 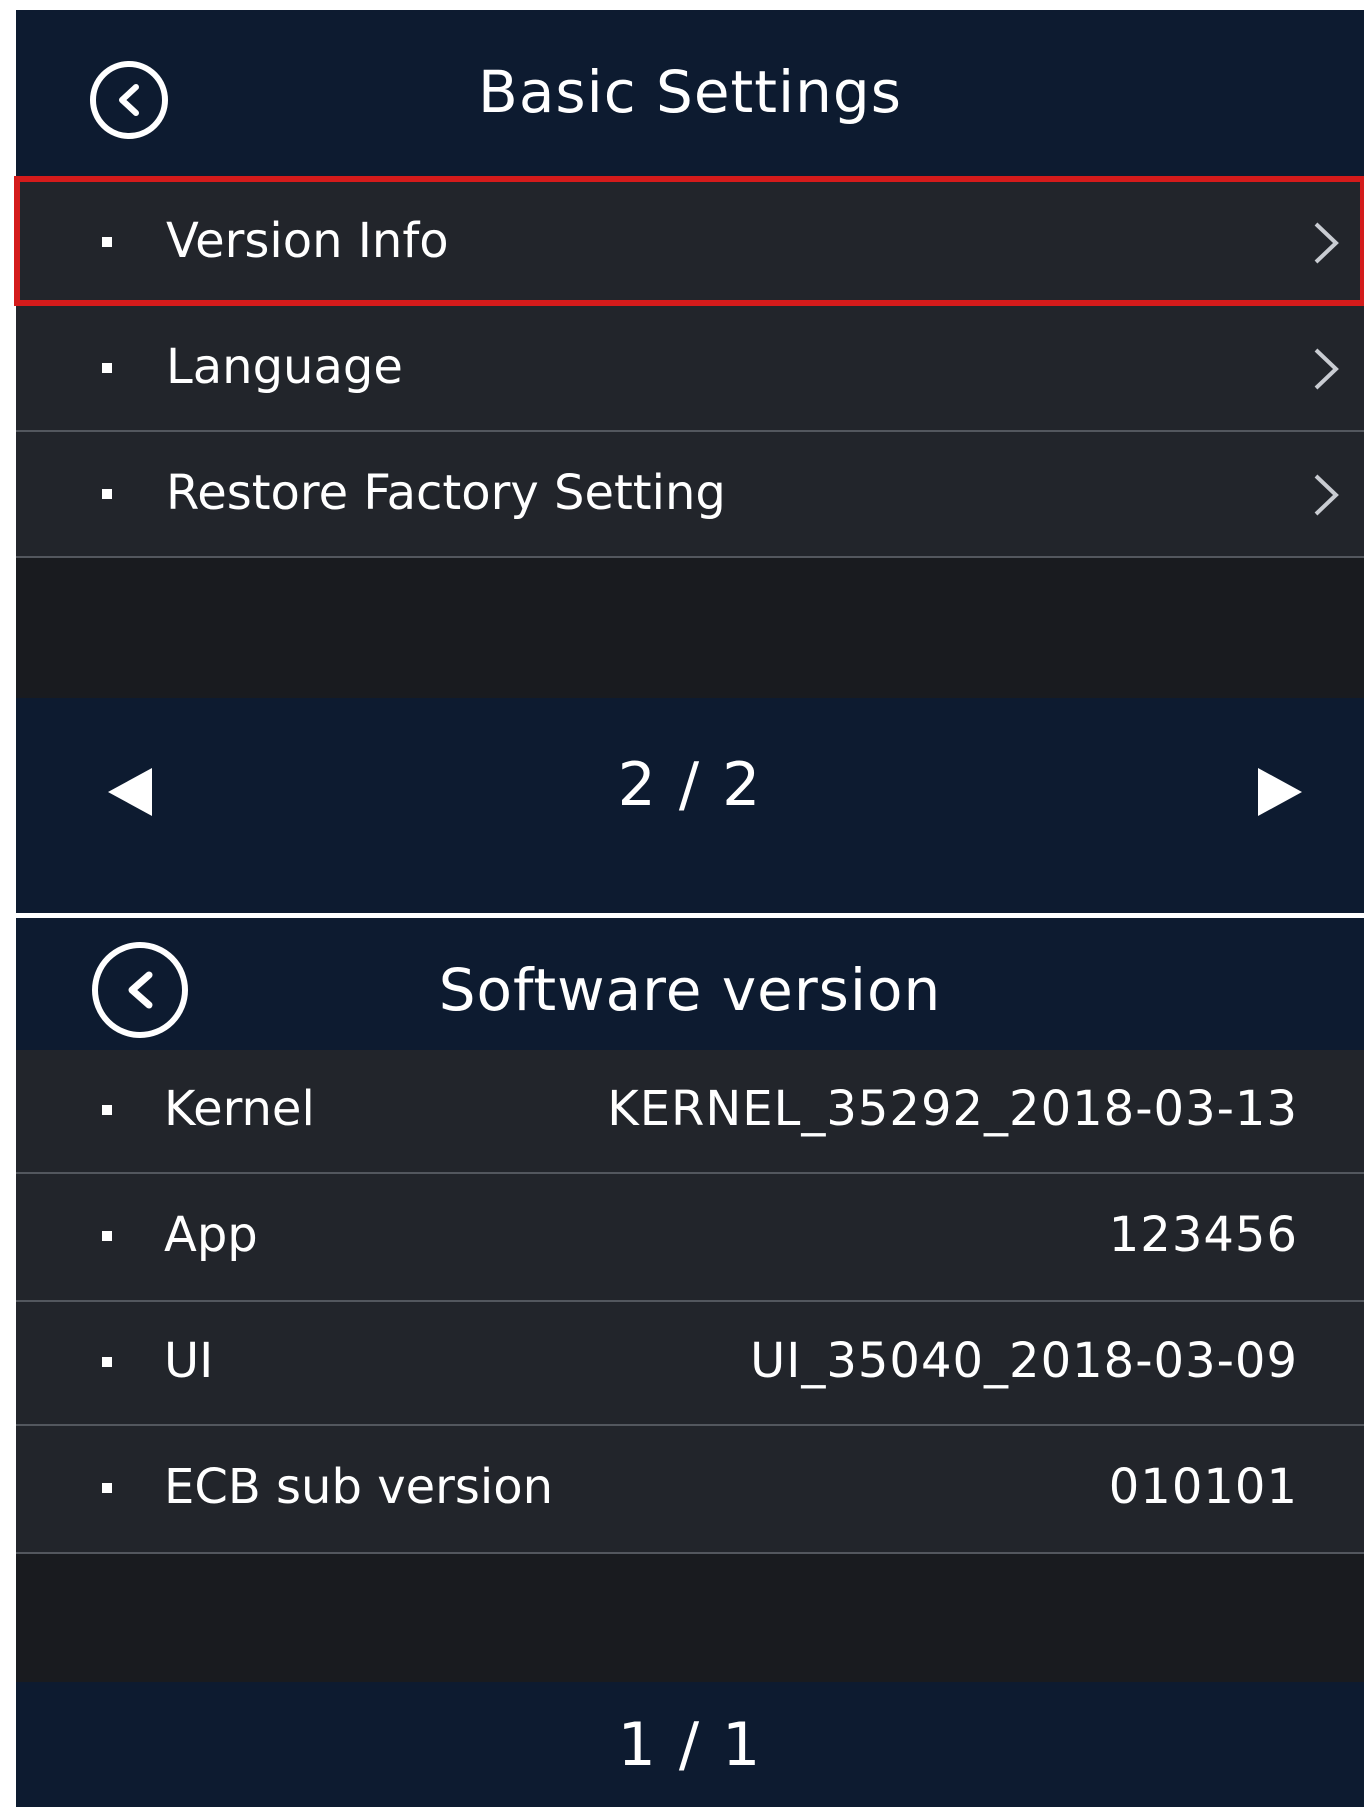 I want to click on info-label: Kernel, so click(x=239, y=1109).